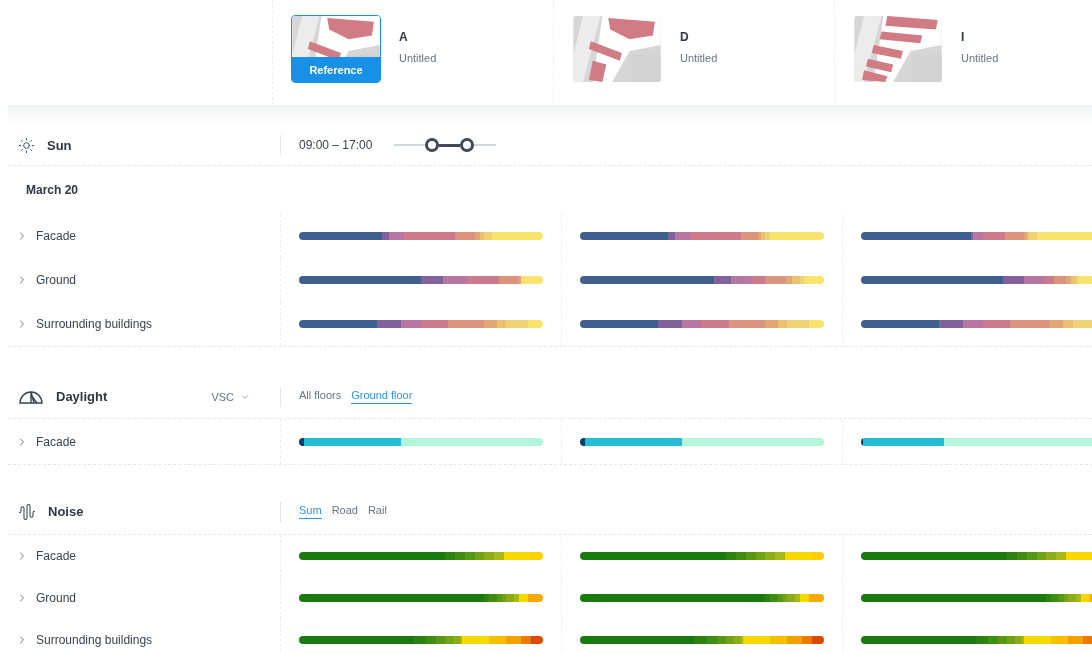  Describe the element at coordinates (377, 511) in the screenshot. I see `tab: Rail` at that location.